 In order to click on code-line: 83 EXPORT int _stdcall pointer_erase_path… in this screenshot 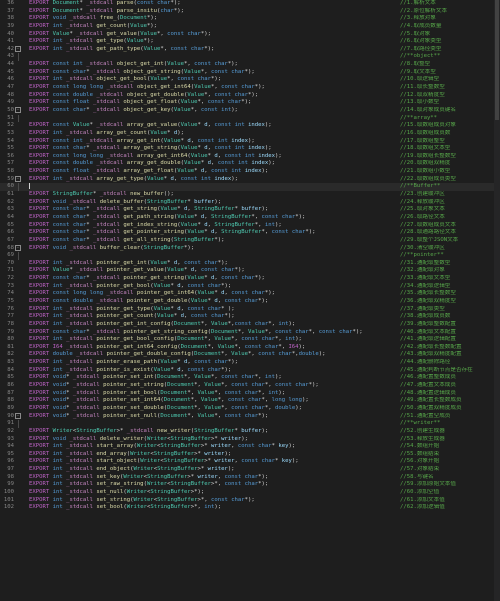, I will do `click(250, 363)`.